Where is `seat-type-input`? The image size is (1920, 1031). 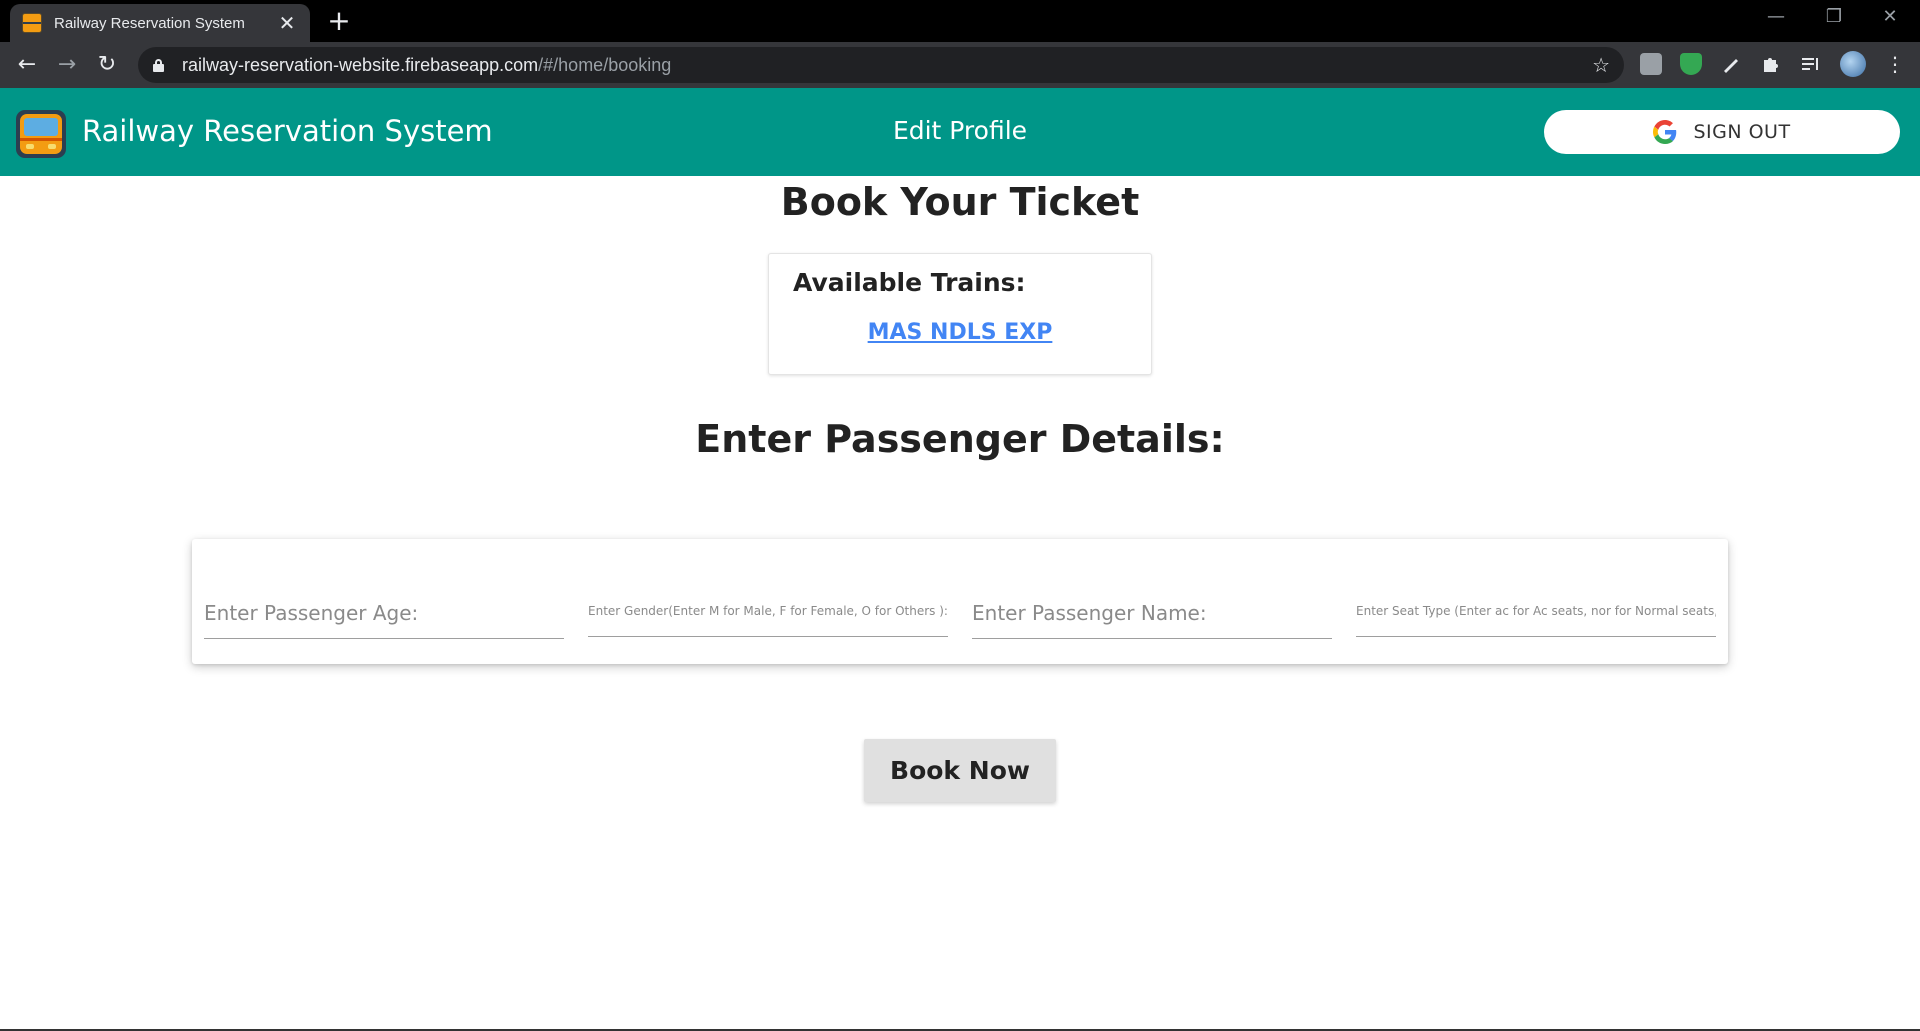
seat-type-input is located at coordinates (1536, 611).